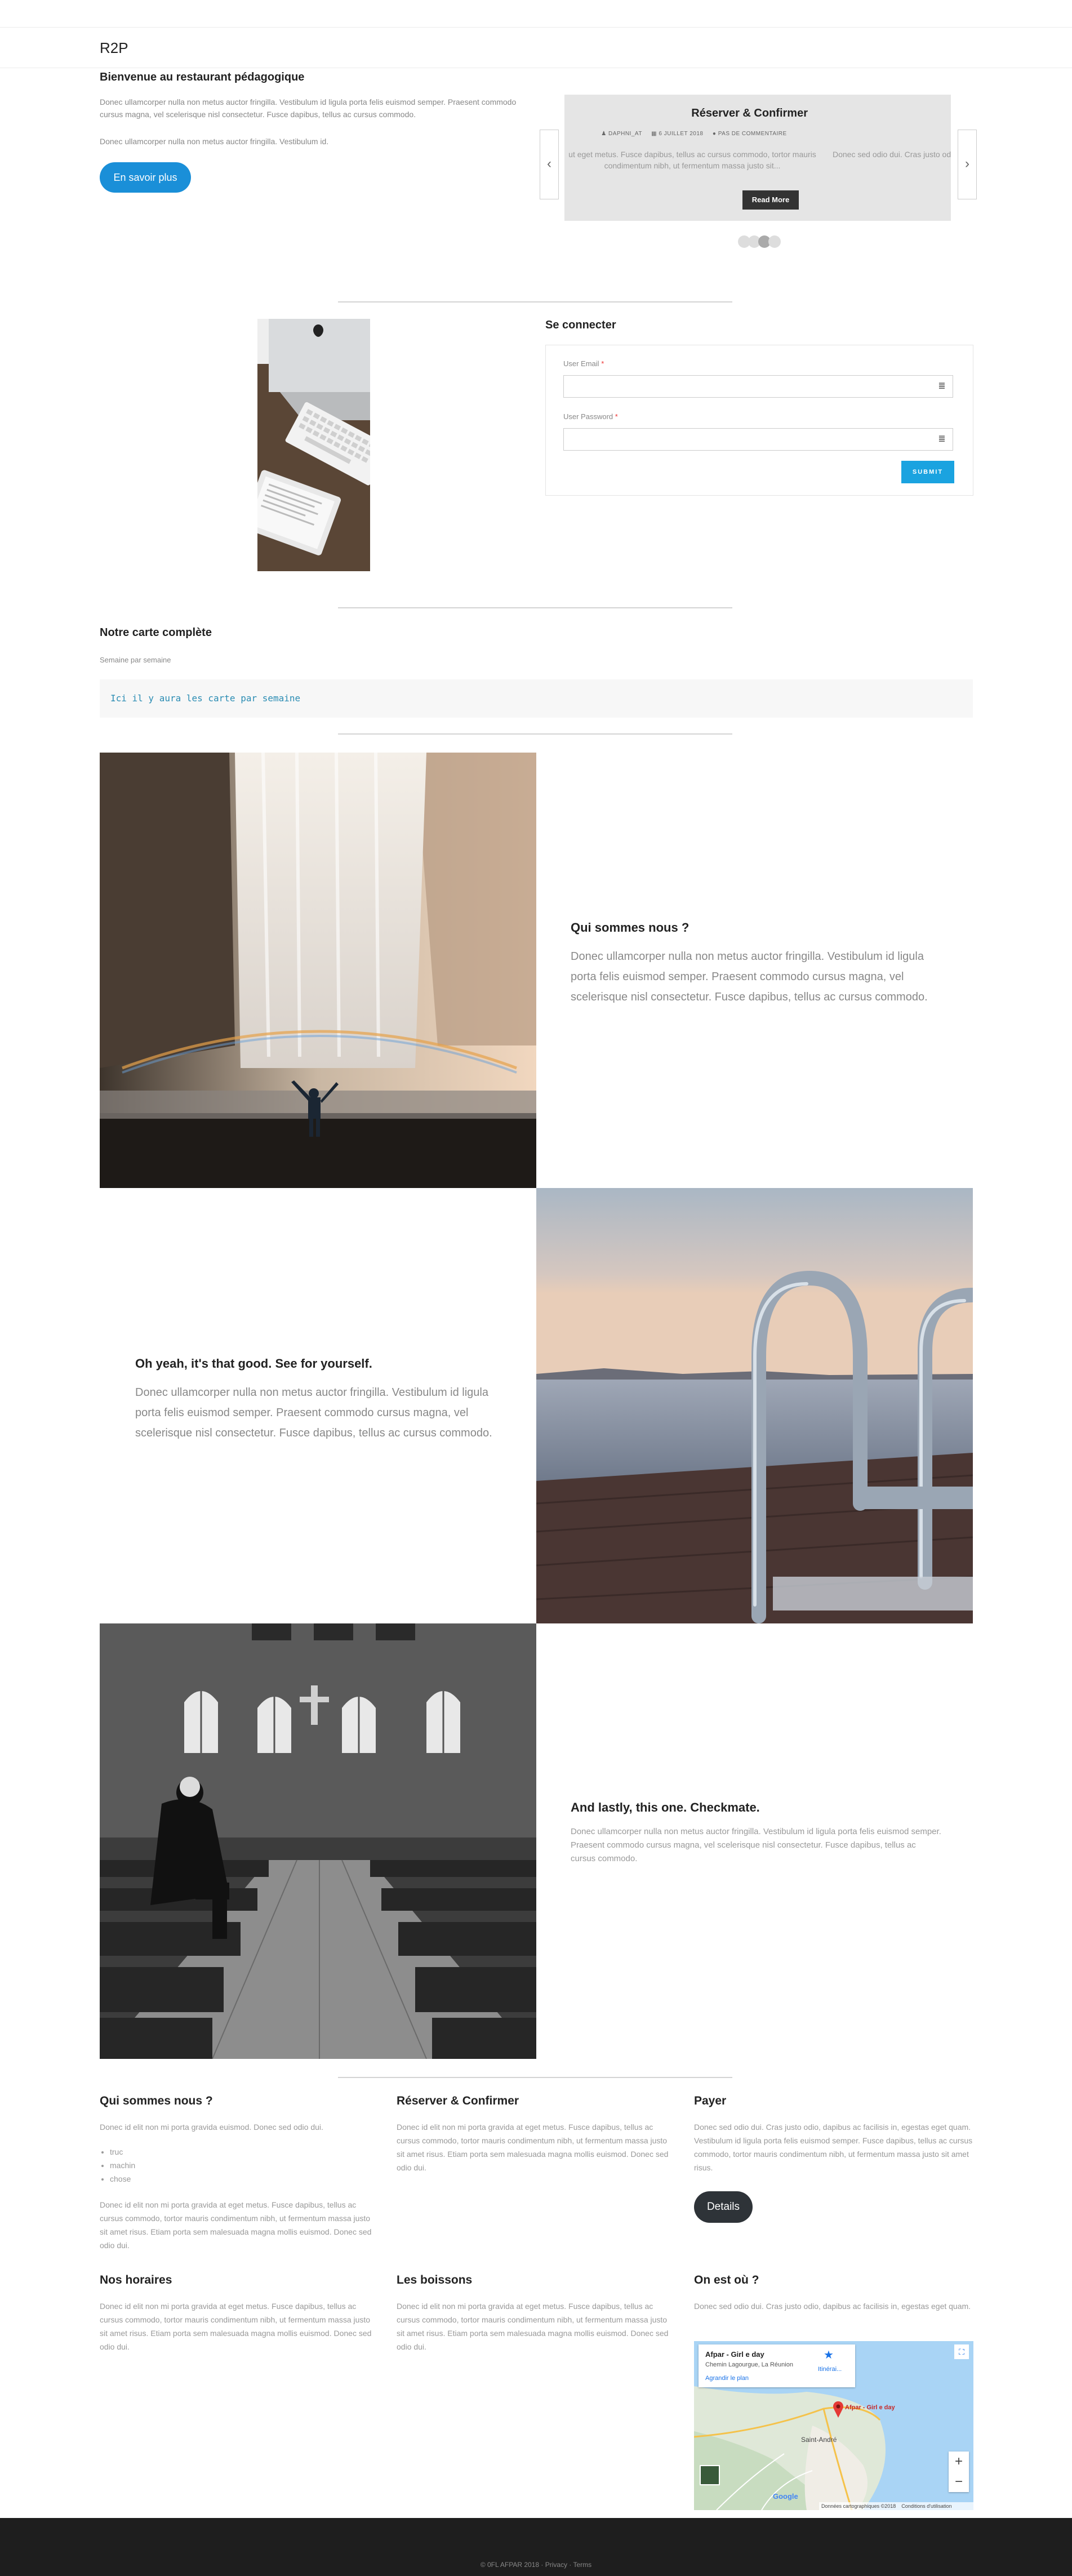 This screenshot has height=2576, width=1072. I want to click on slide-date: 6 JUILLET 2018, so click(681, 134).